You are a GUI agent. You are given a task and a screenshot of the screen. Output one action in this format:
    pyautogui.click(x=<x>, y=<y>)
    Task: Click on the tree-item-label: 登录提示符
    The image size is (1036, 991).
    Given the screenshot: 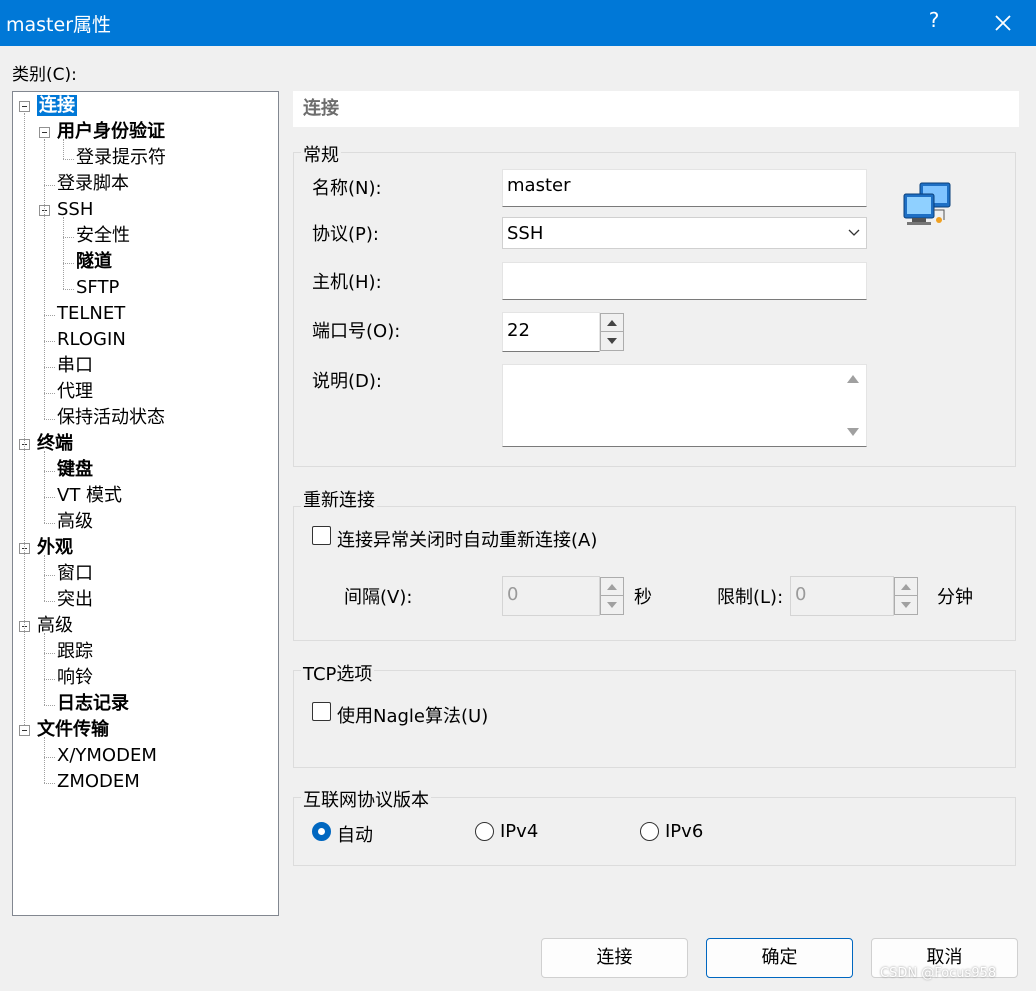 What is the action you would take?
    pyautogui.click(x=121, y=157)
    